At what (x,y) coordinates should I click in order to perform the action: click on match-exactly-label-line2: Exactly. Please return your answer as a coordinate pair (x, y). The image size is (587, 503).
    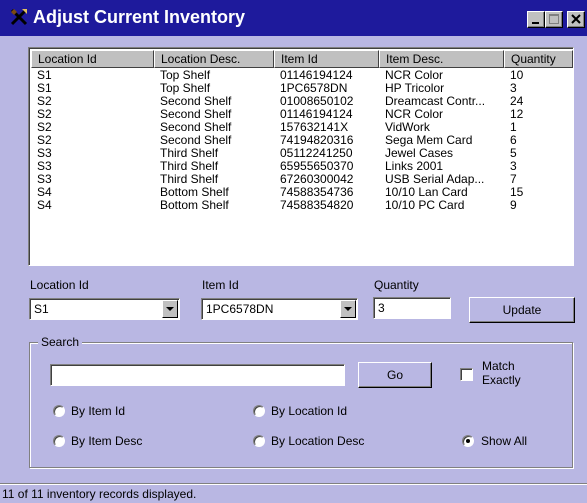
    Looking at the image, I should click on (501, 380).